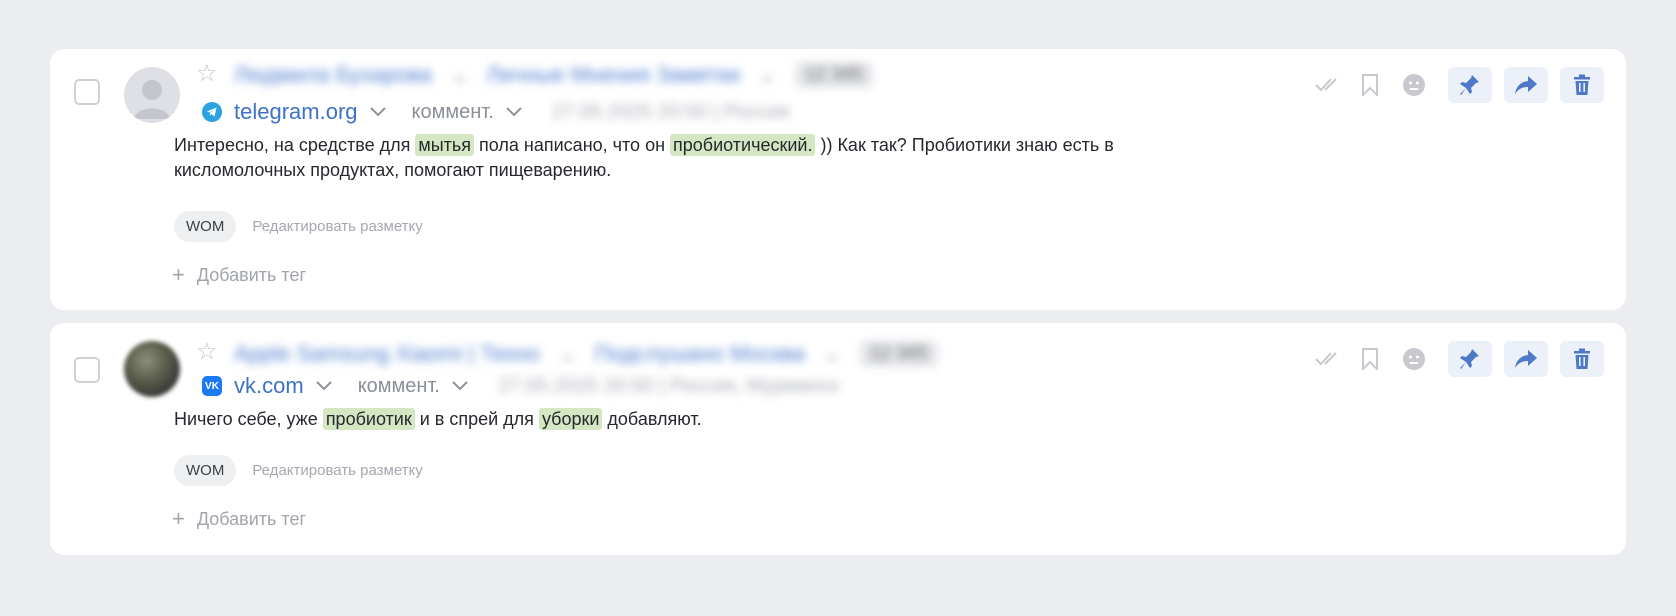 The image size is (1676, 616). Describe the element at coordinates (296, 112) in the screenshot. I see `source-link: telegram.org` at that location.